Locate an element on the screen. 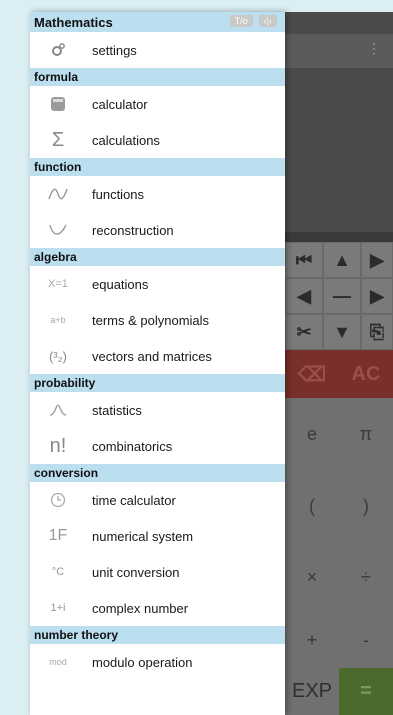 This screenshot has width=393, height=715. menu-item-label: combinatorics is located at coordinates (132, 446).